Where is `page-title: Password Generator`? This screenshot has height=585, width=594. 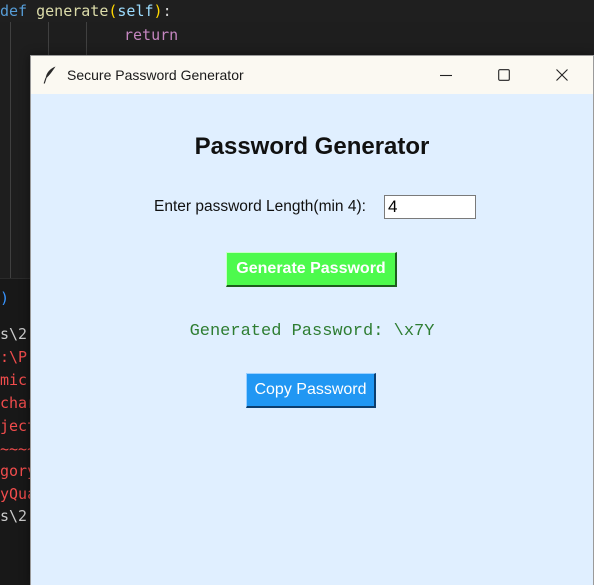 page-title: Password Generator is located at coordinates (312, 146).